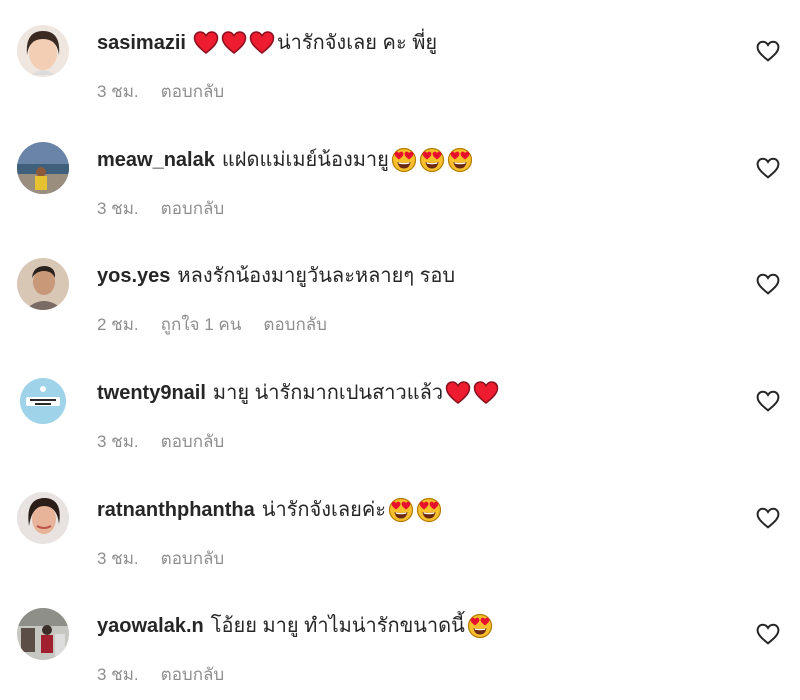  What do you see at coordinates (201, 324) in the screenshot?
I see `likes-count-link: ถูกใจ 1 คน` at bounding box center [201, 324].